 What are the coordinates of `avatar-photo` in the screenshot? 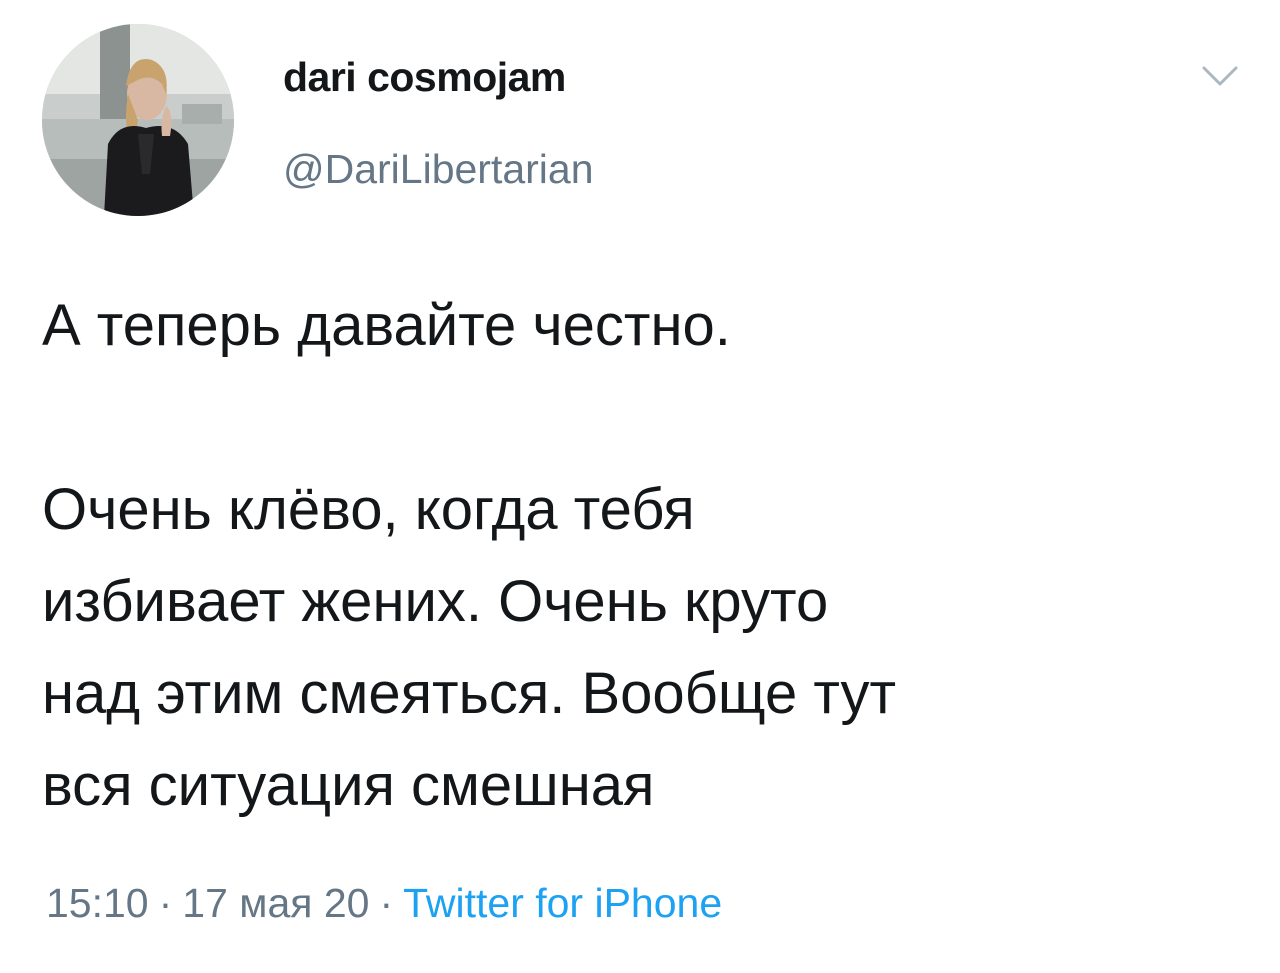 It's located at (138, 120).